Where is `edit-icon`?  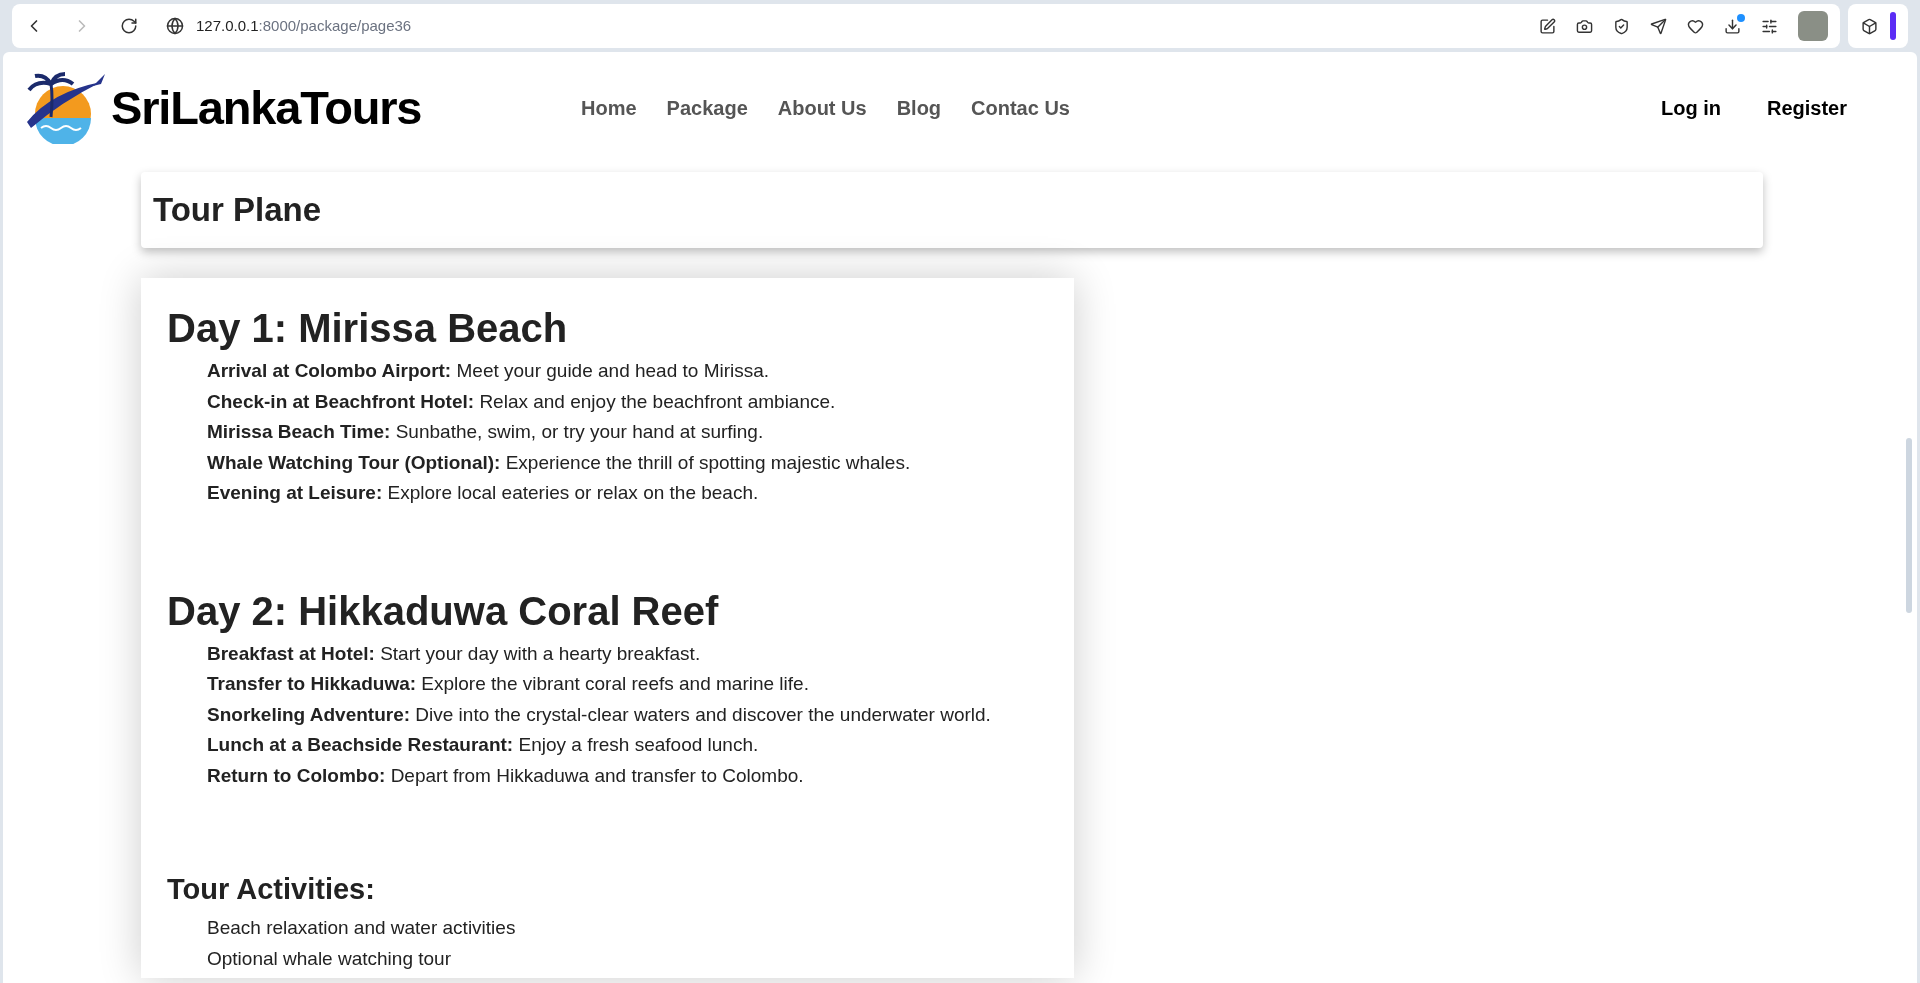
edit-icon is located at coordinates (1547, 26).